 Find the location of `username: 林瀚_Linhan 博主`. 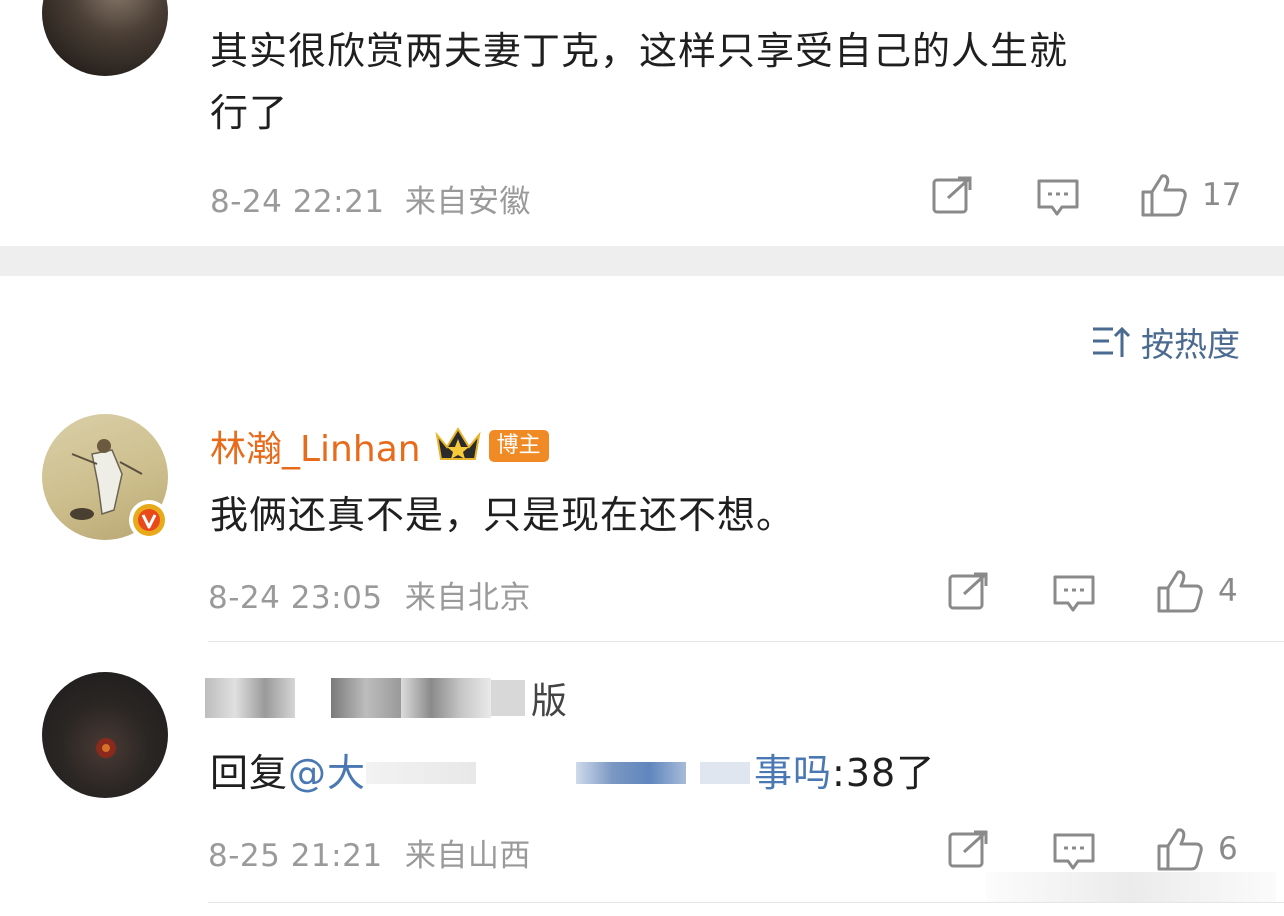

username: 林瀚_Linhan 博主 is located at coordinates (379, 446).